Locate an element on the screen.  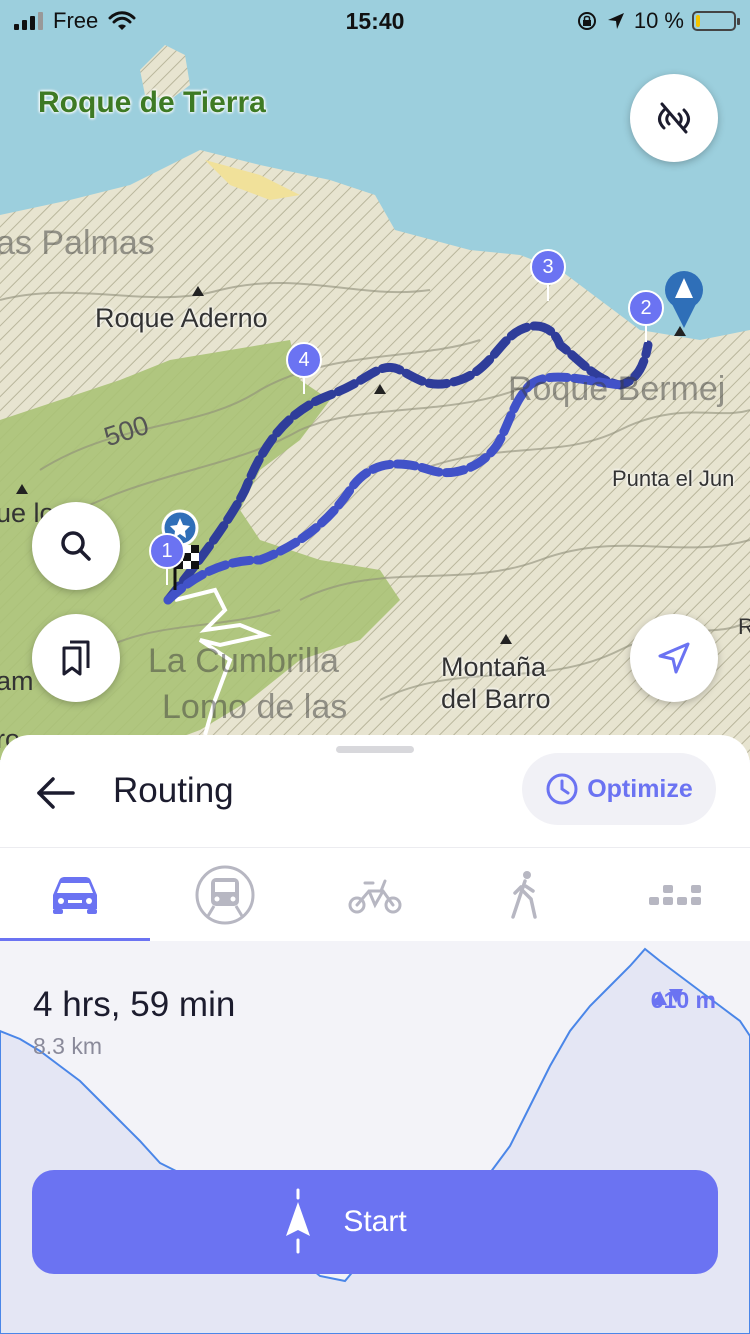
offline-toggle-button is located at coordinates (674, 118).